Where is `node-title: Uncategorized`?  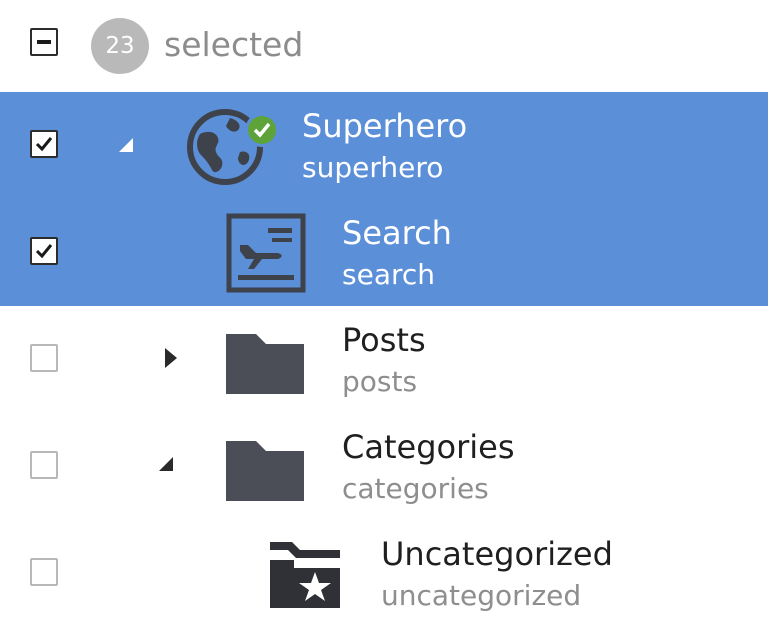 node-title: Uncategorized is located at coordinates (497, 554).